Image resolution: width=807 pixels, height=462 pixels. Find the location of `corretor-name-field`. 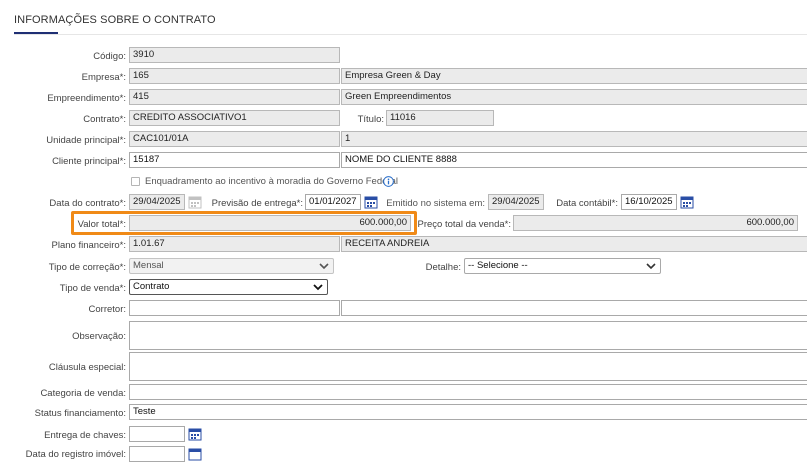

corretor-name-field is located at coordinates (574, 308).